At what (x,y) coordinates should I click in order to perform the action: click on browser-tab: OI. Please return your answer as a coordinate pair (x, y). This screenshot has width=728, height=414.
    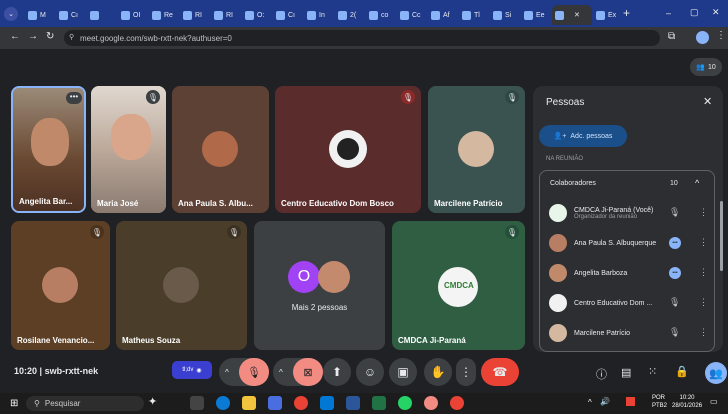
    Looking at the image, I should click on (133, 15).